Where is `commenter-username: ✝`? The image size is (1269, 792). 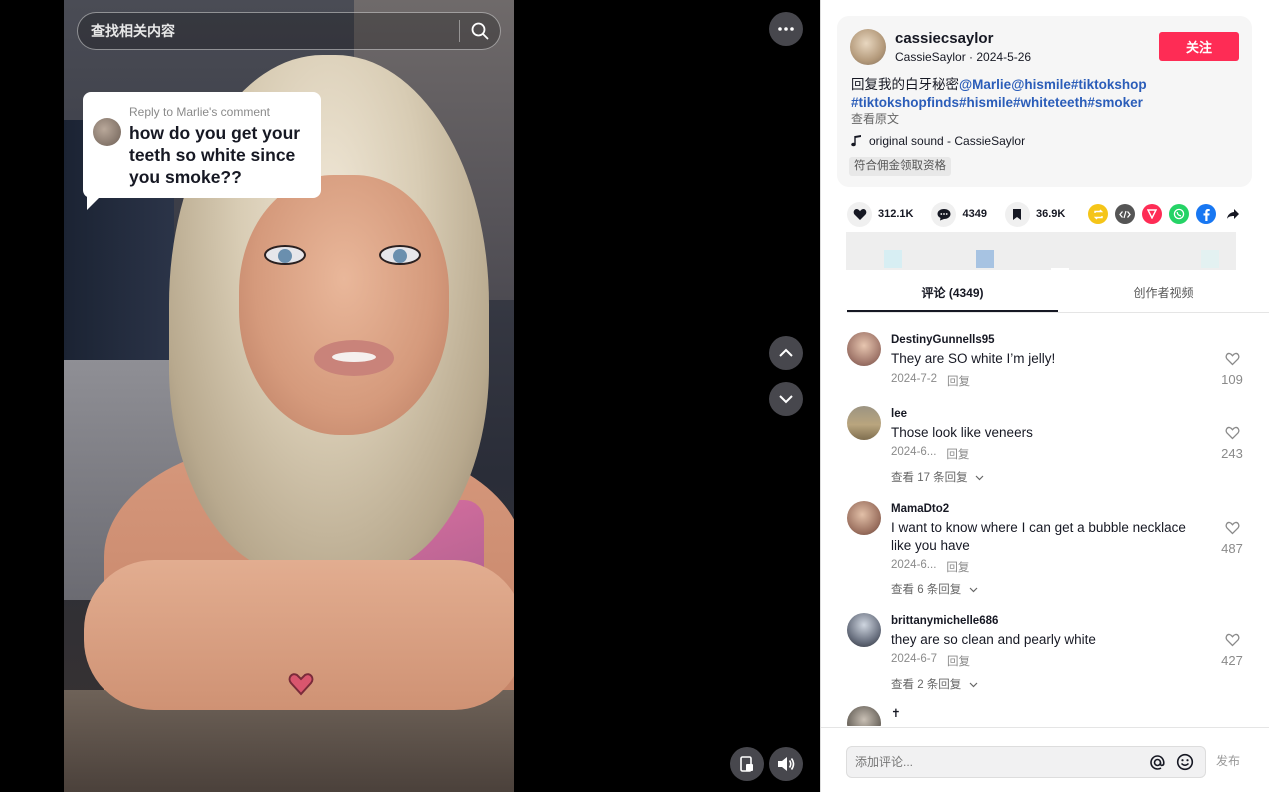
commenter-username: ✝ is located at coordinates (896, 713).